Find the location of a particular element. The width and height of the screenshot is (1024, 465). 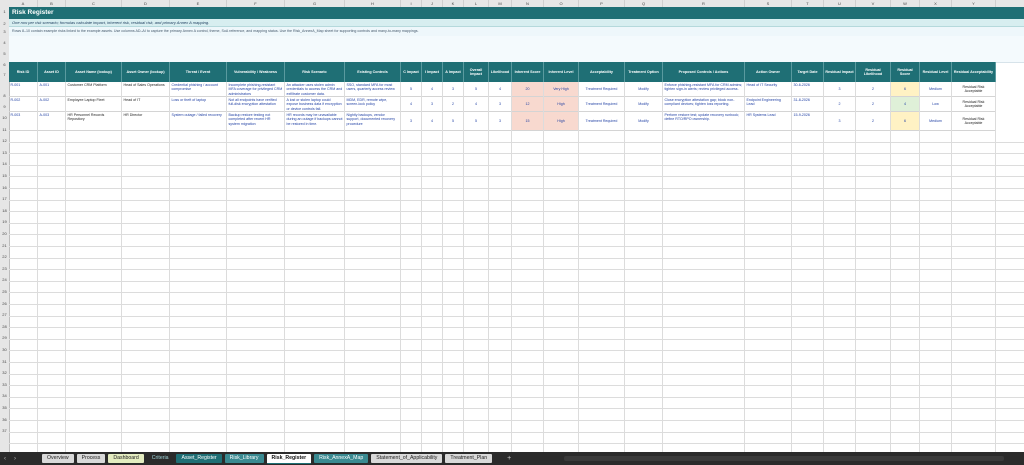

row-number: 26 is located at coordinates (4, 303).